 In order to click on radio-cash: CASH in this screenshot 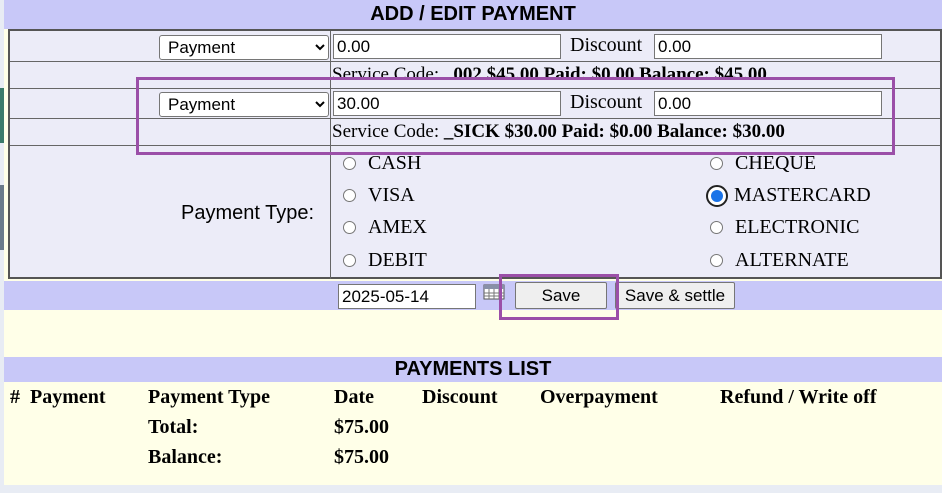, I will do `click(382, 163)`.